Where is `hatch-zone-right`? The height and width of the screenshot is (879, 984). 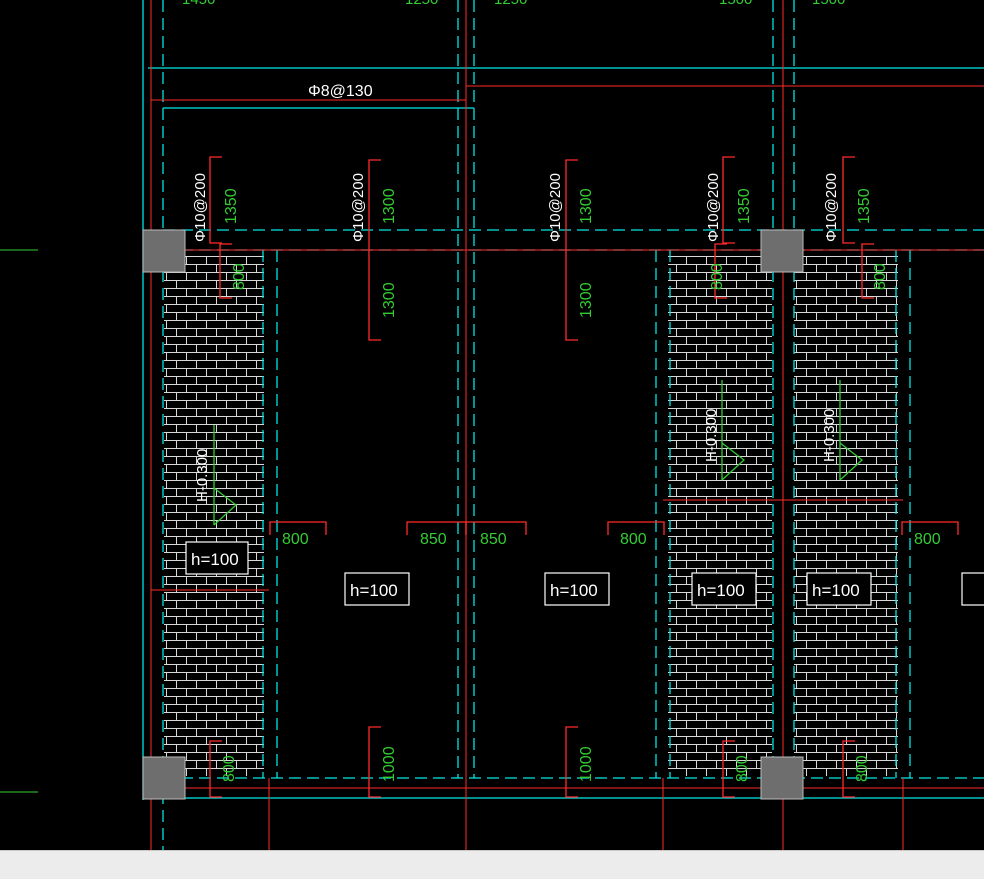 hatch-zone-right is located at coordinates (846, 516).